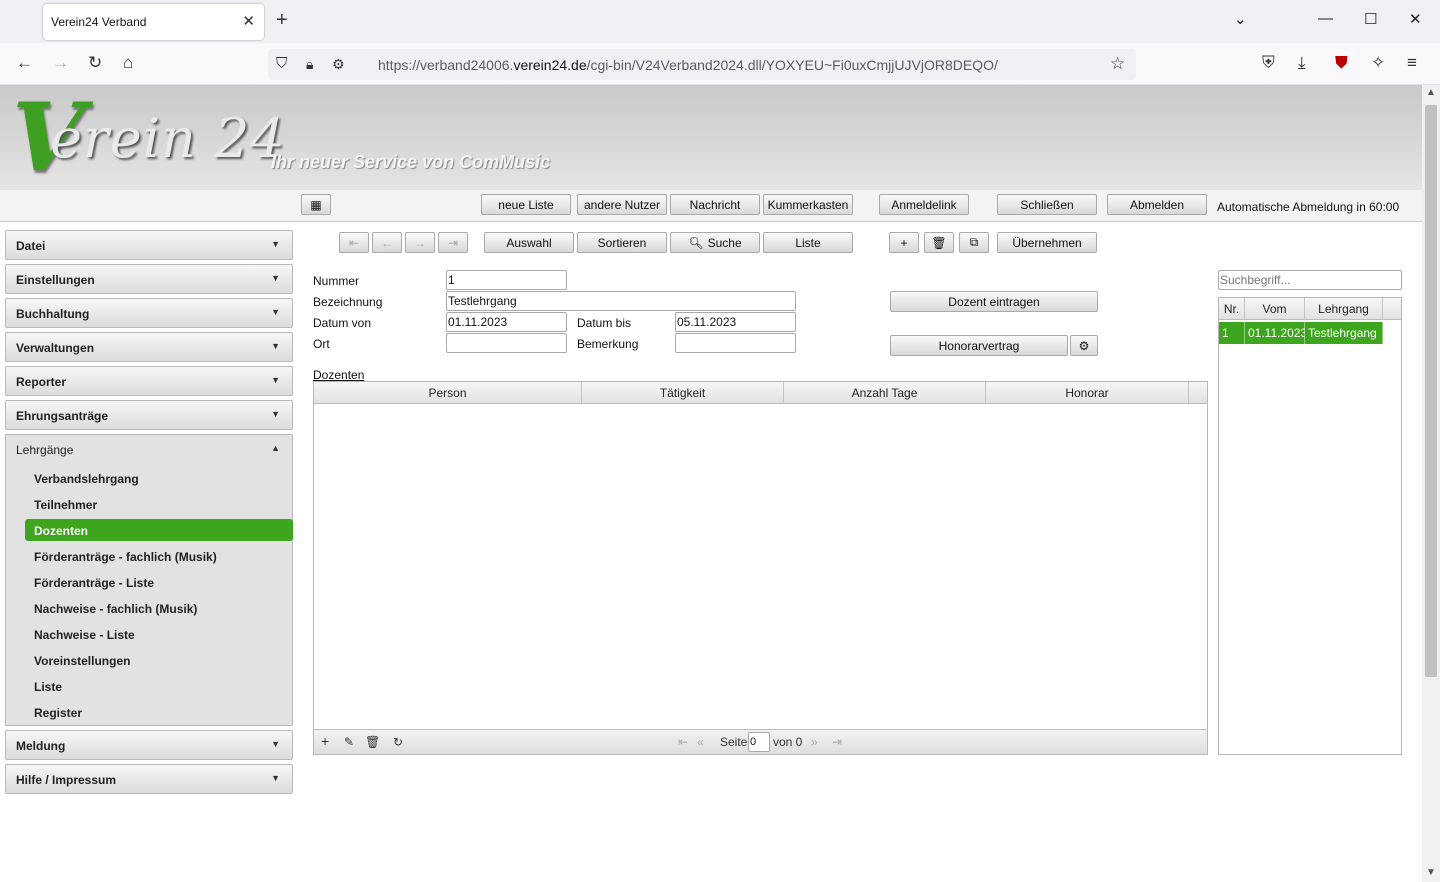 Image resolution: width=1440 pixels, height=882 pixels. Describe the element at coordinates (1344, 309) in the screenshot. I see `column-lehrgang: Lehrgang` at that location.